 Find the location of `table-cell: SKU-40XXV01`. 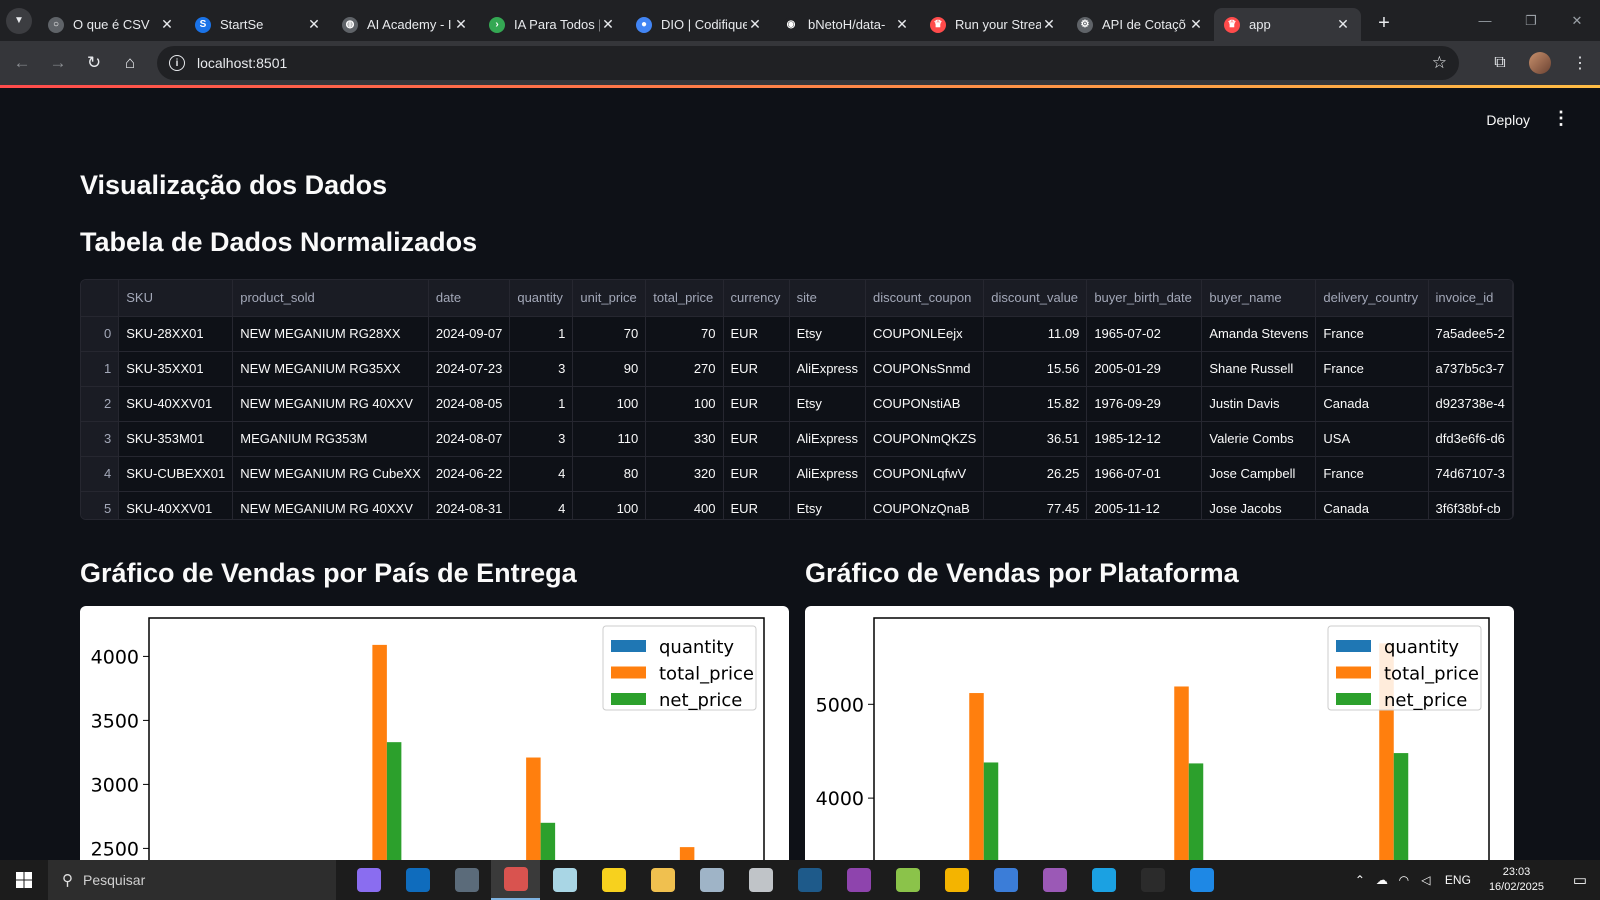

table-cell: SKU-40XXV01 is located at coordinates (176, 505).